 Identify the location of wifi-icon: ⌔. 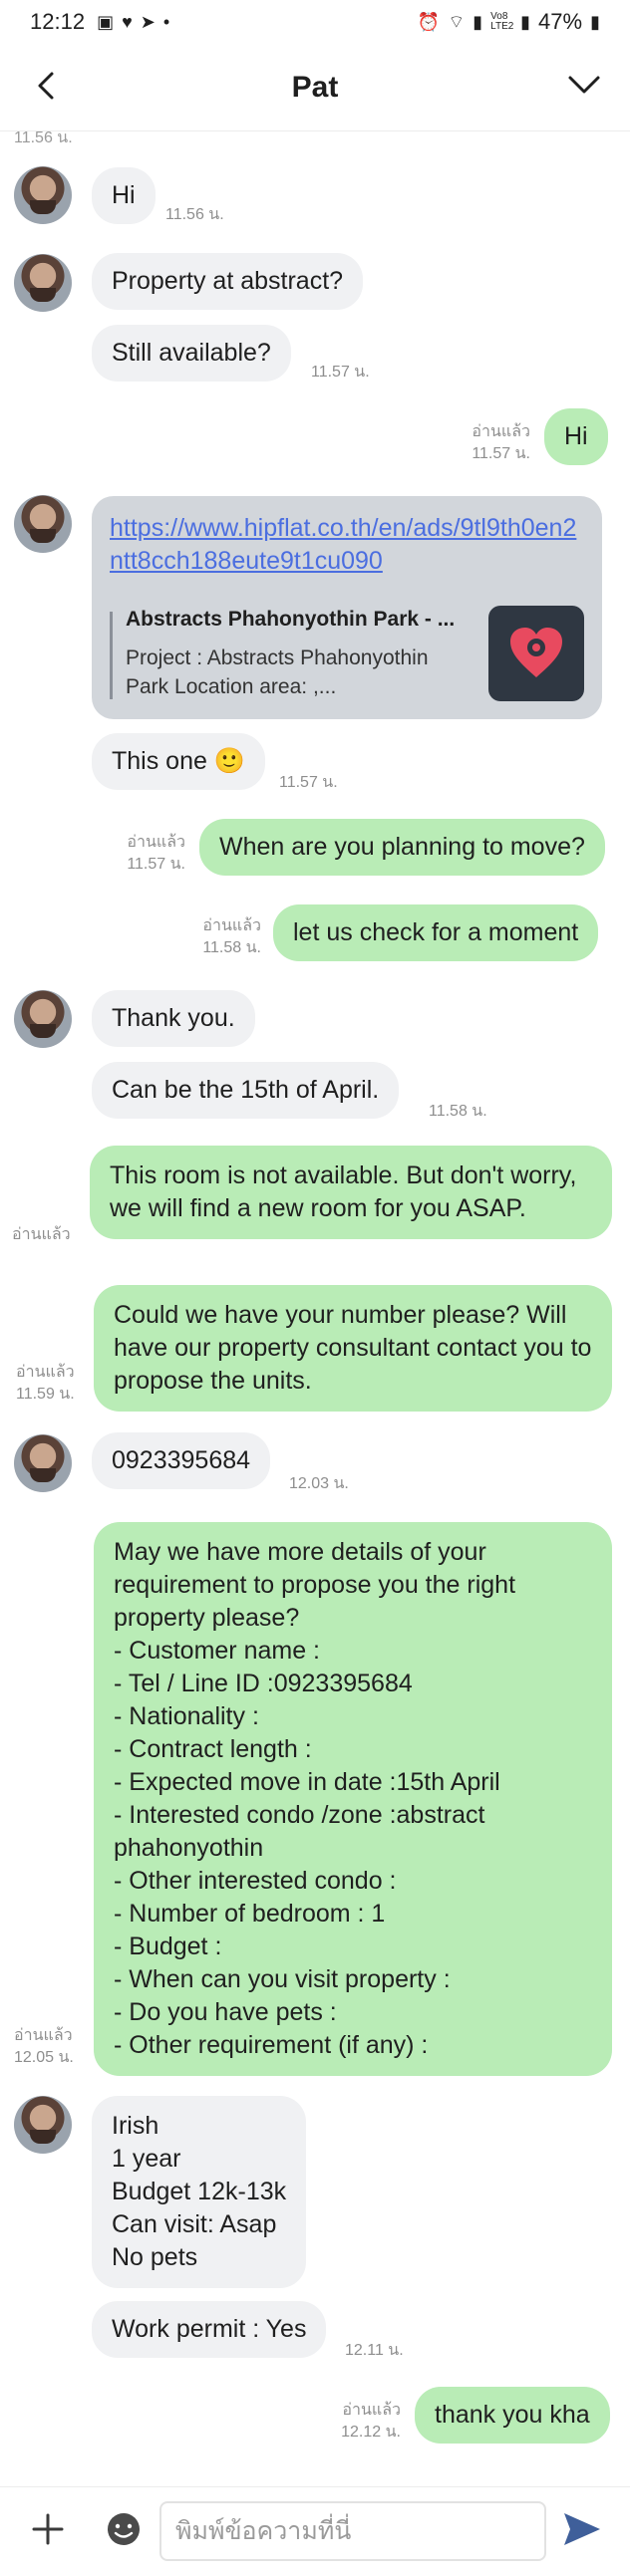
(457, 21).